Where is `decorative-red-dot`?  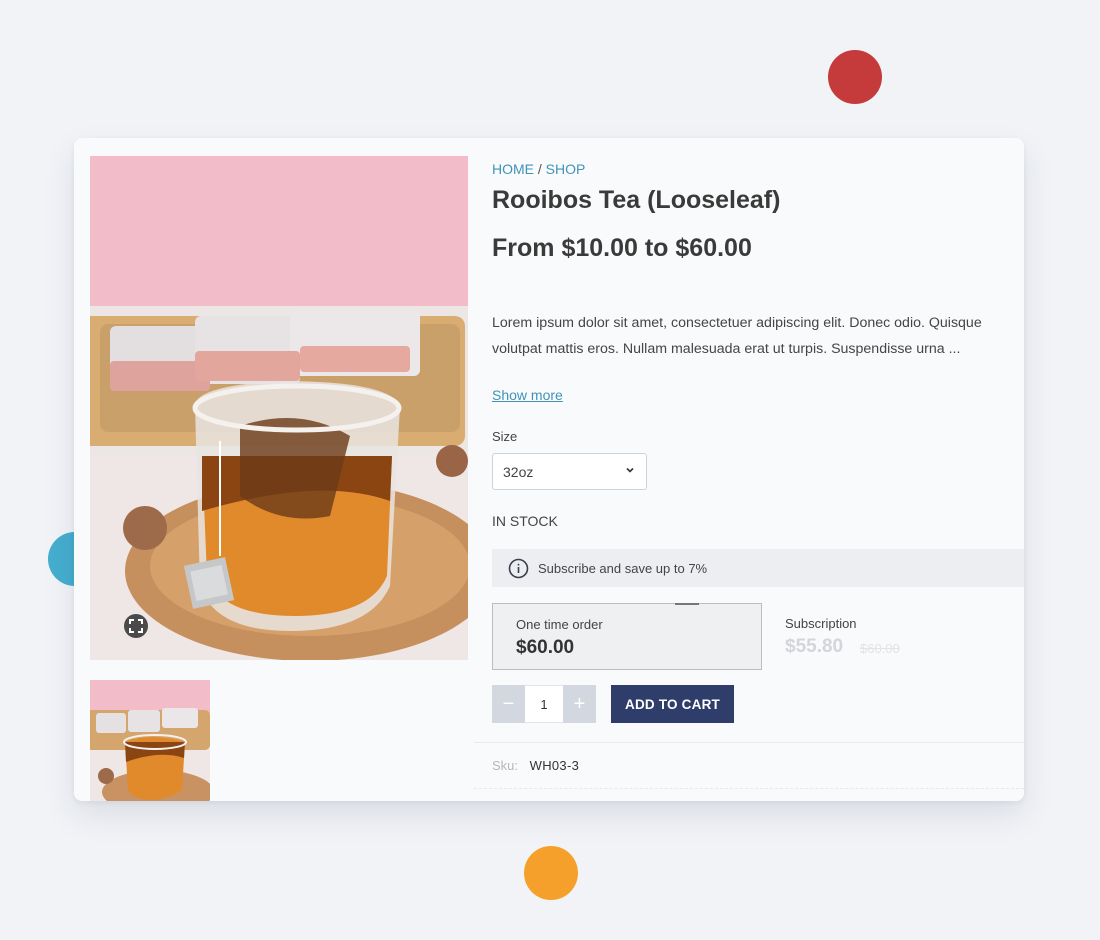
decorative-red-dot is located at coordinates (855, 77).